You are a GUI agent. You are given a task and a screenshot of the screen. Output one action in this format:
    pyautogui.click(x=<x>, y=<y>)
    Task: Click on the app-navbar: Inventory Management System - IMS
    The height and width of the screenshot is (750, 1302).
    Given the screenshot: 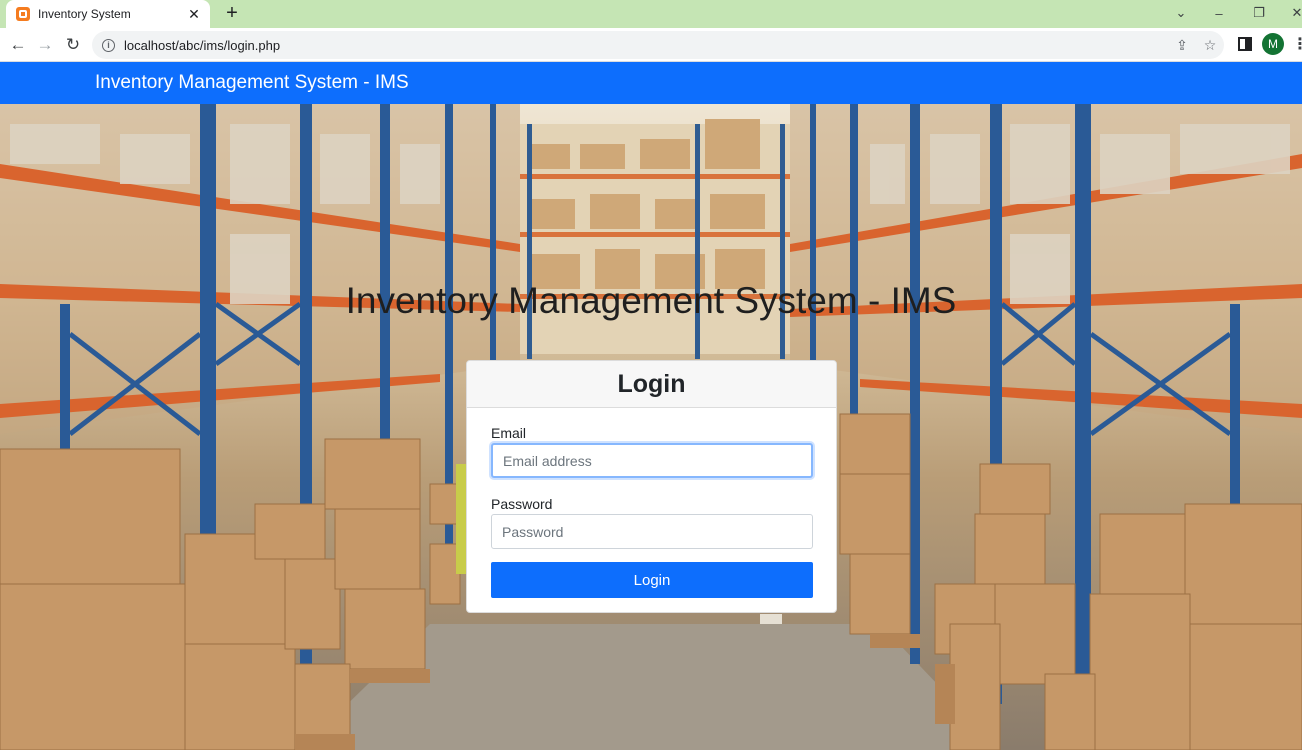 What is the action you would take?
    pyautogui.click(x=651, y=83)
    